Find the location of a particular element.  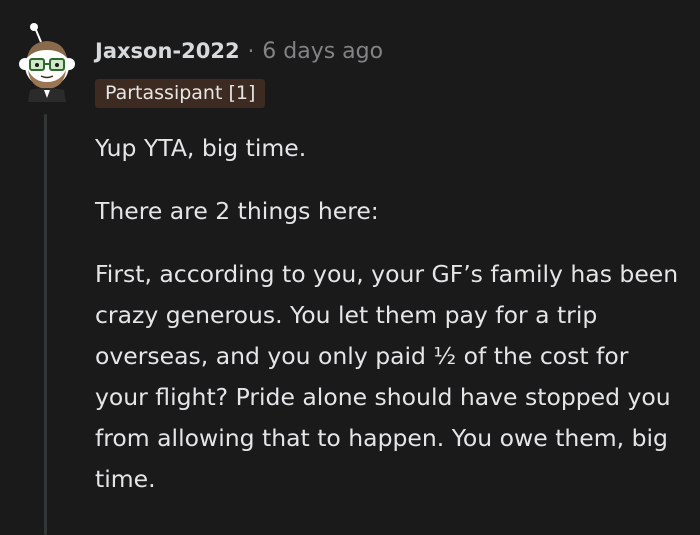

user-avatar is located at coordinates (47, 61).